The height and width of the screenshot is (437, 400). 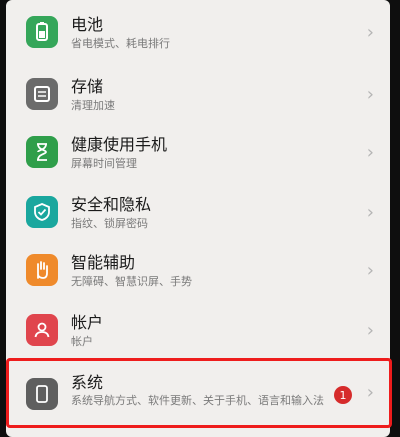 I want to click on phone-icon, so click(x=42, y=394).